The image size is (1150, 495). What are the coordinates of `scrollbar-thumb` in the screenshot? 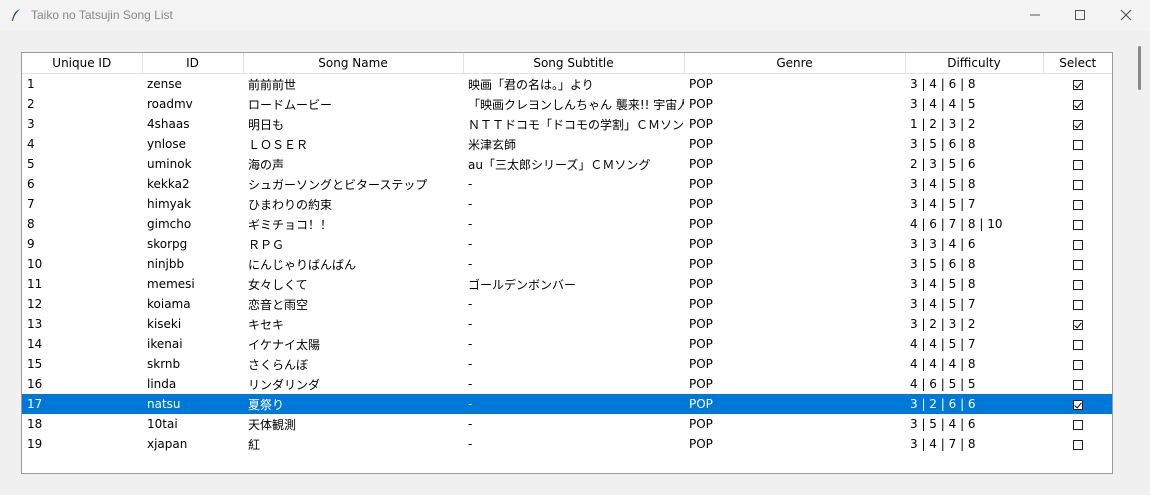 It's located at (1139, 68).